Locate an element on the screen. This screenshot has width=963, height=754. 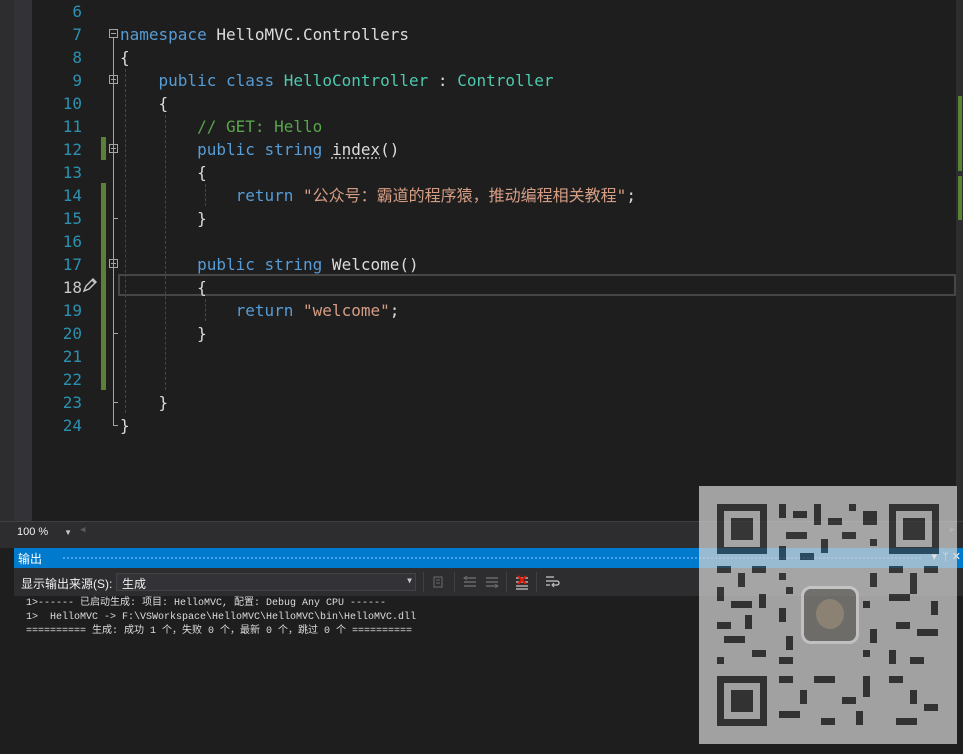
line-number: 6 is located at coordinates (77, 11).